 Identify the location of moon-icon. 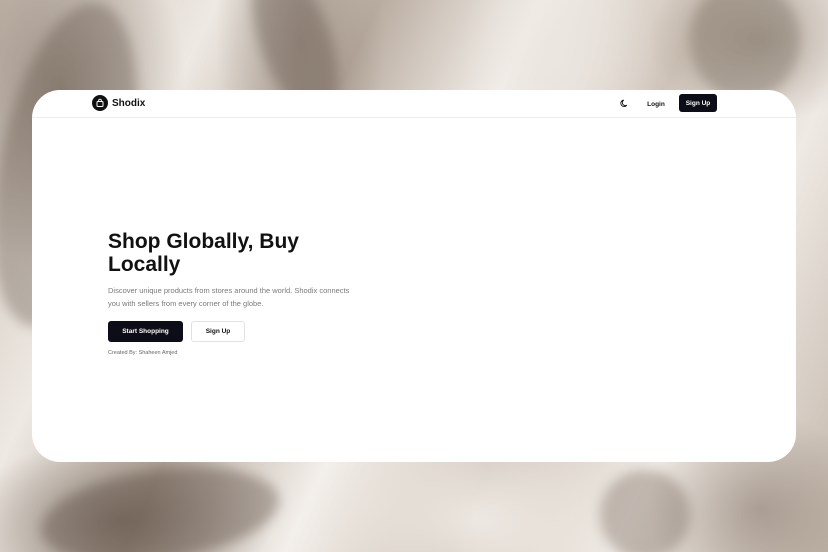
(624, 104).